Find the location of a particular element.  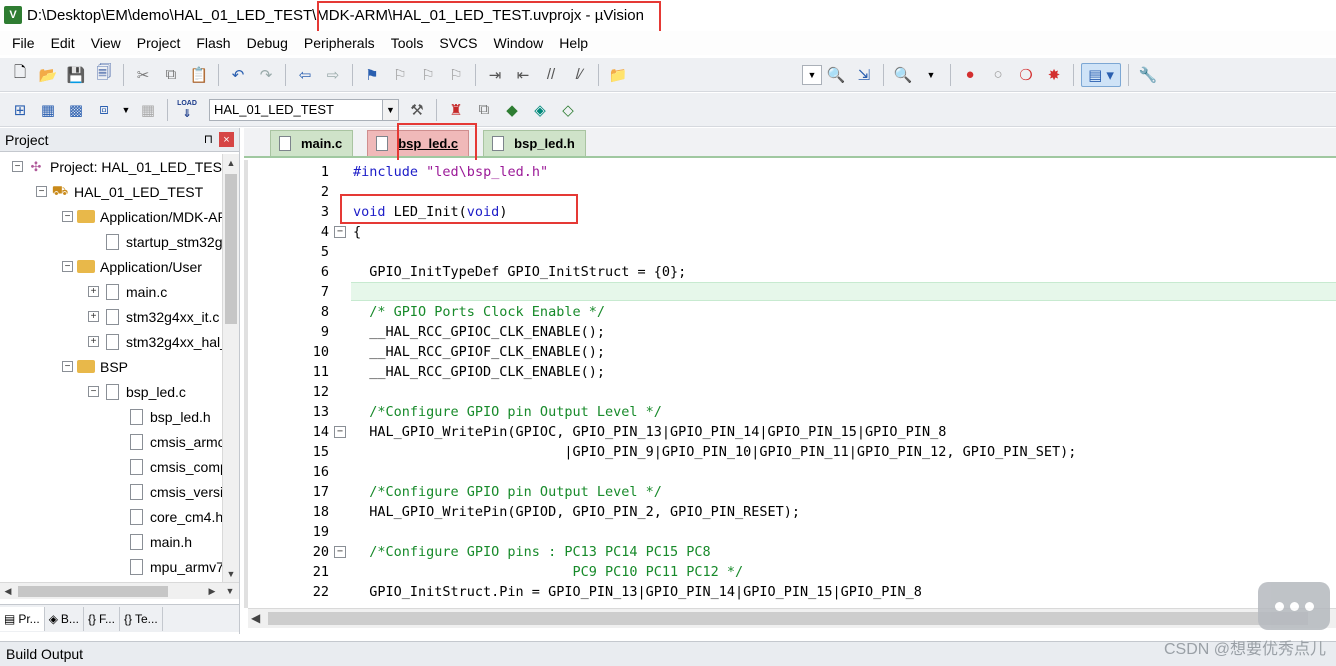

code-line: 1 #include "led\bsp_led.h" is located at coordinates (792, 172).